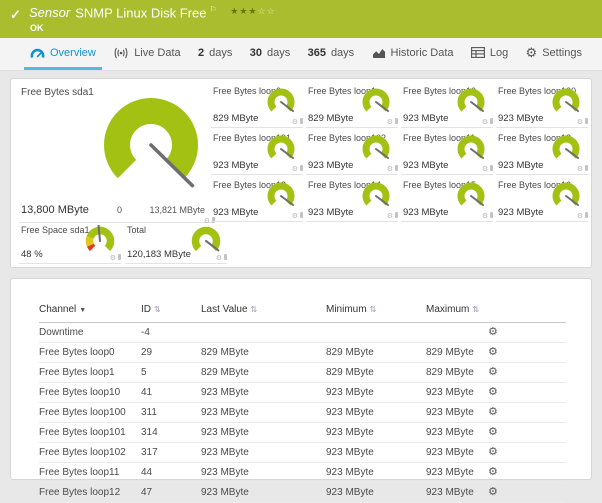  What do you see at coordinates (554, 54) in the screenshot?
I see `tab-settings: ⚙ Settings` at bounding box center [554, 54].